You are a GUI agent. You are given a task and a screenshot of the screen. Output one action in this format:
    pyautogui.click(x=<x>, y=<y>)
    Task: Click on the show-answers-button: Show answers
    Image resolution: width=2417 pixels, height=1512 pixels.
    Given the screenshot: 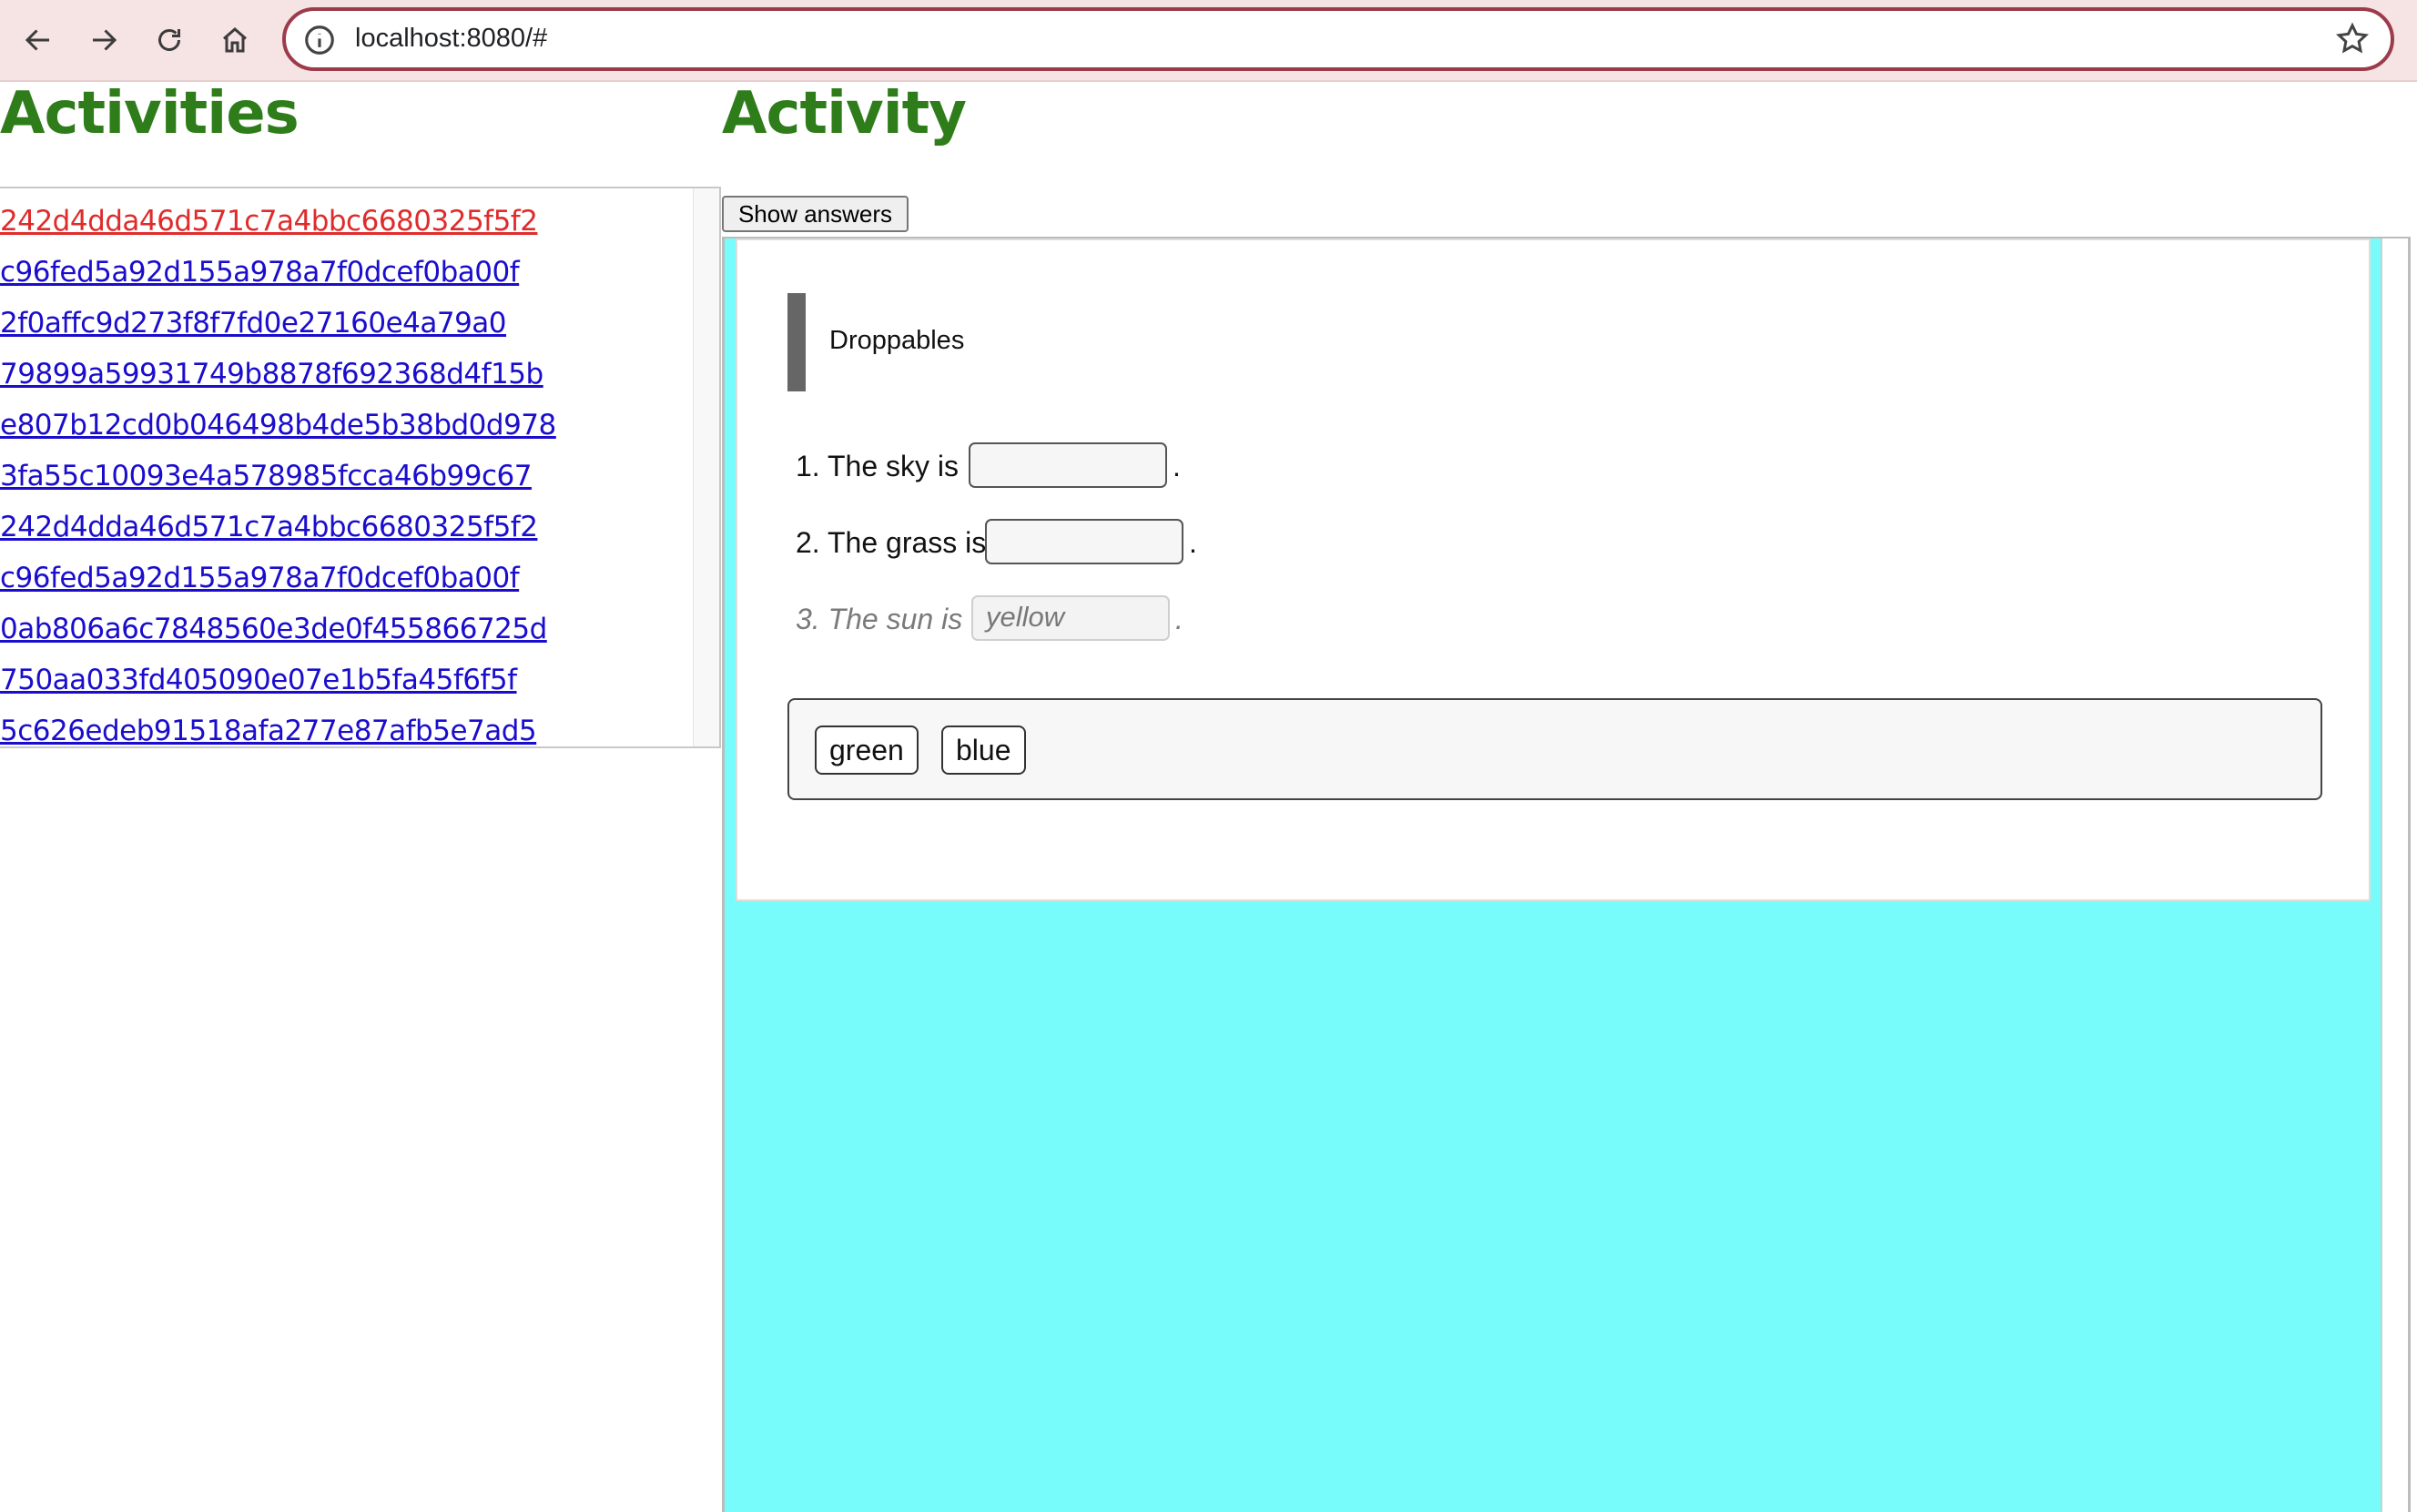 What is the action you would take?
    pyautogui.click(x=815, y=214)
    